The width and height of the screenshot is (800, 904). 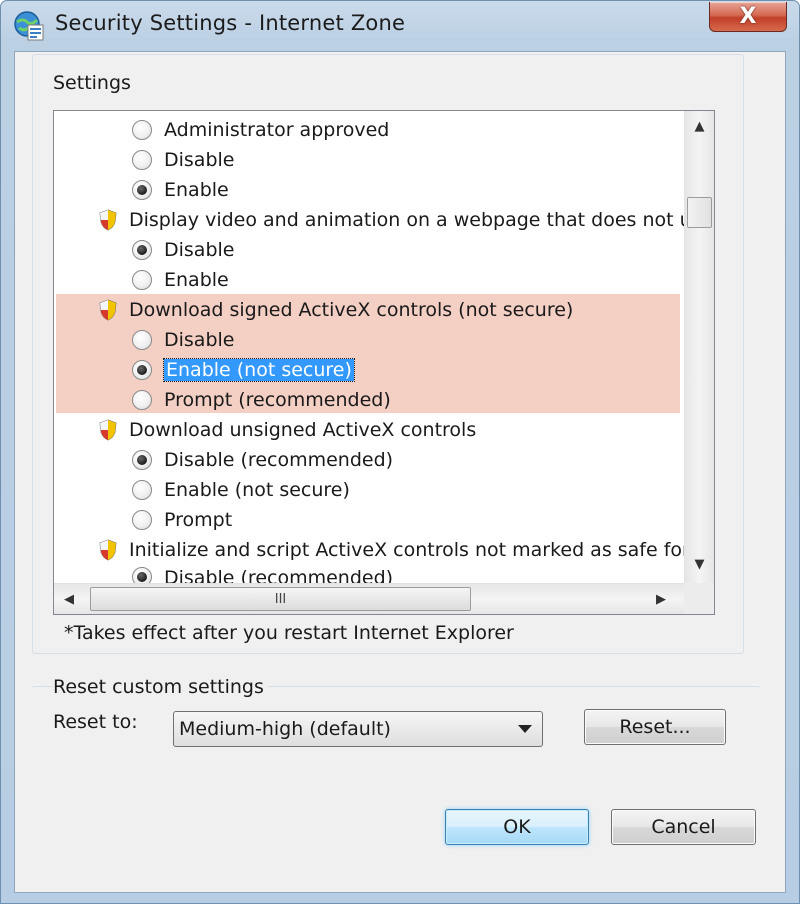 I want to click on scroll-left-arrow-icon: ◀, so click(x=69, y=599).